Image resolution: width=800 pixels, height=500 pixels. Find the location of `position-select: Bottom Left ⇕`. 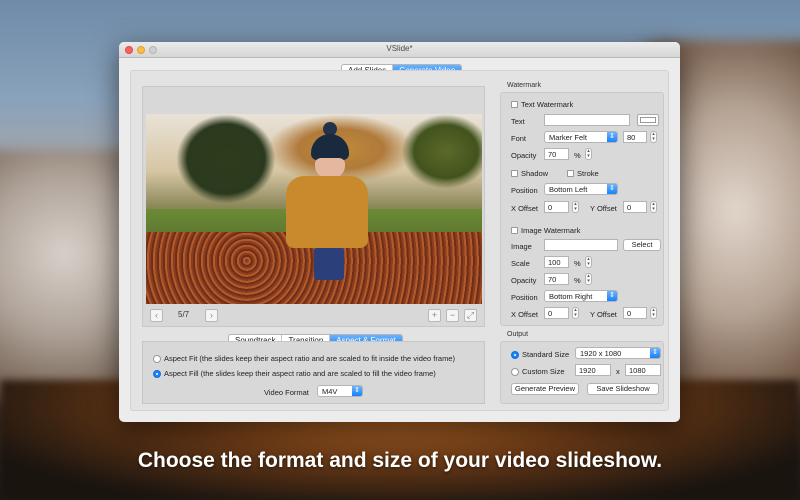

position-select: Bottom Left ⇕ is located at coordinates (581, 189).